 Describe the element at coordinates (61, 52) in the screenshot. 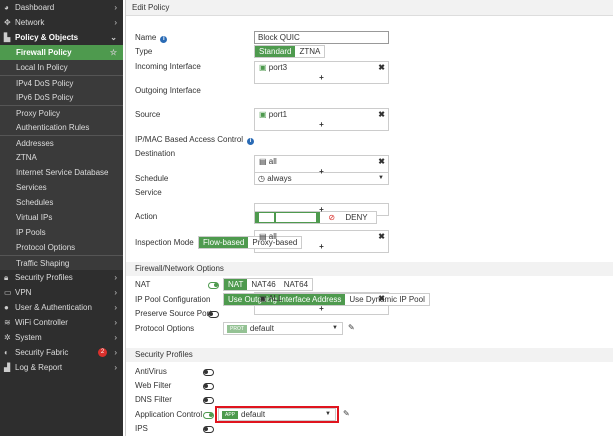

I see `nav-firewall-policy: Firewall Policy ☆` at that location.